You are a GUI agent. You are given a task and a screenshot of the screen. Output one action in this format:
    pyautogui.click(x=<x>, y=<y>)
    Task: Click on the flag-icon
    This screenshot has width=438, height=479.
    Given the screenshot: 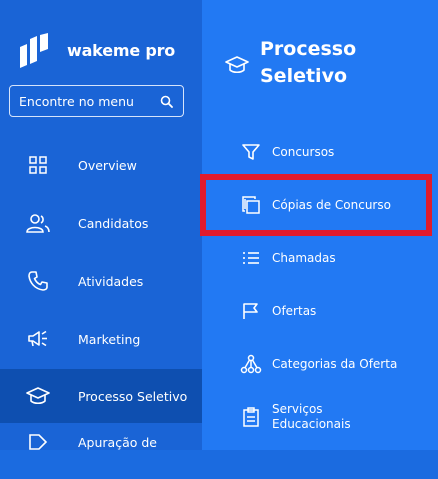 What is the action you would take?
    pyautogui.click(x=251, y=311)
    